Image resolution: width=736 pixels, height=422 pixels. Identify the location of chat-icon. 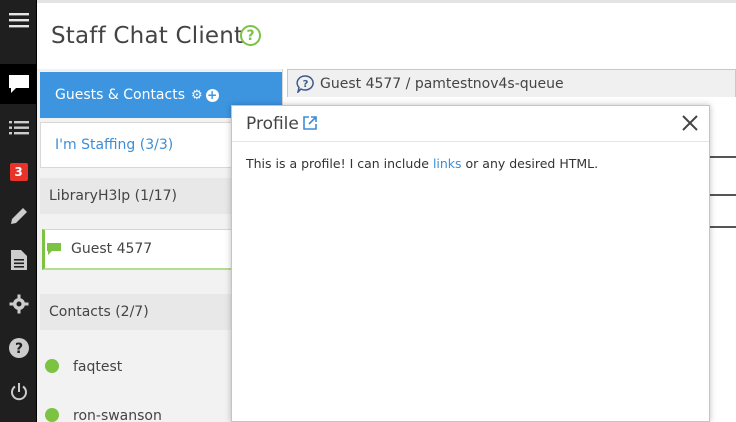
(18, 84).